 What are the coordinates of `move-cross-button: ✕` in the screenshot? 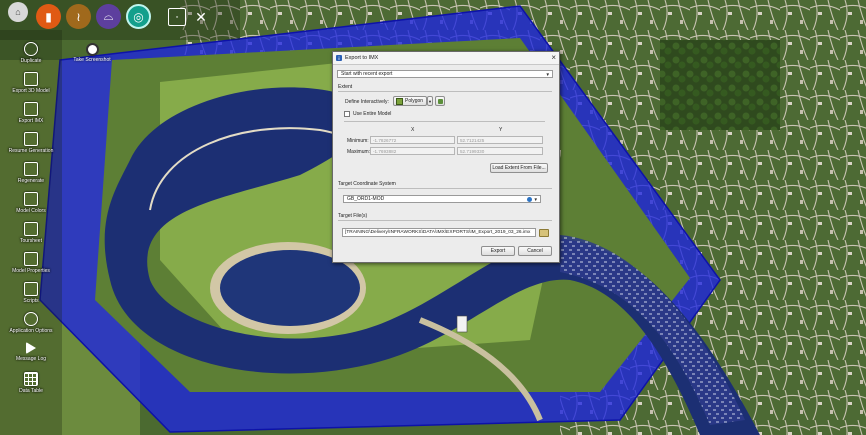 It's located at (201, 17).